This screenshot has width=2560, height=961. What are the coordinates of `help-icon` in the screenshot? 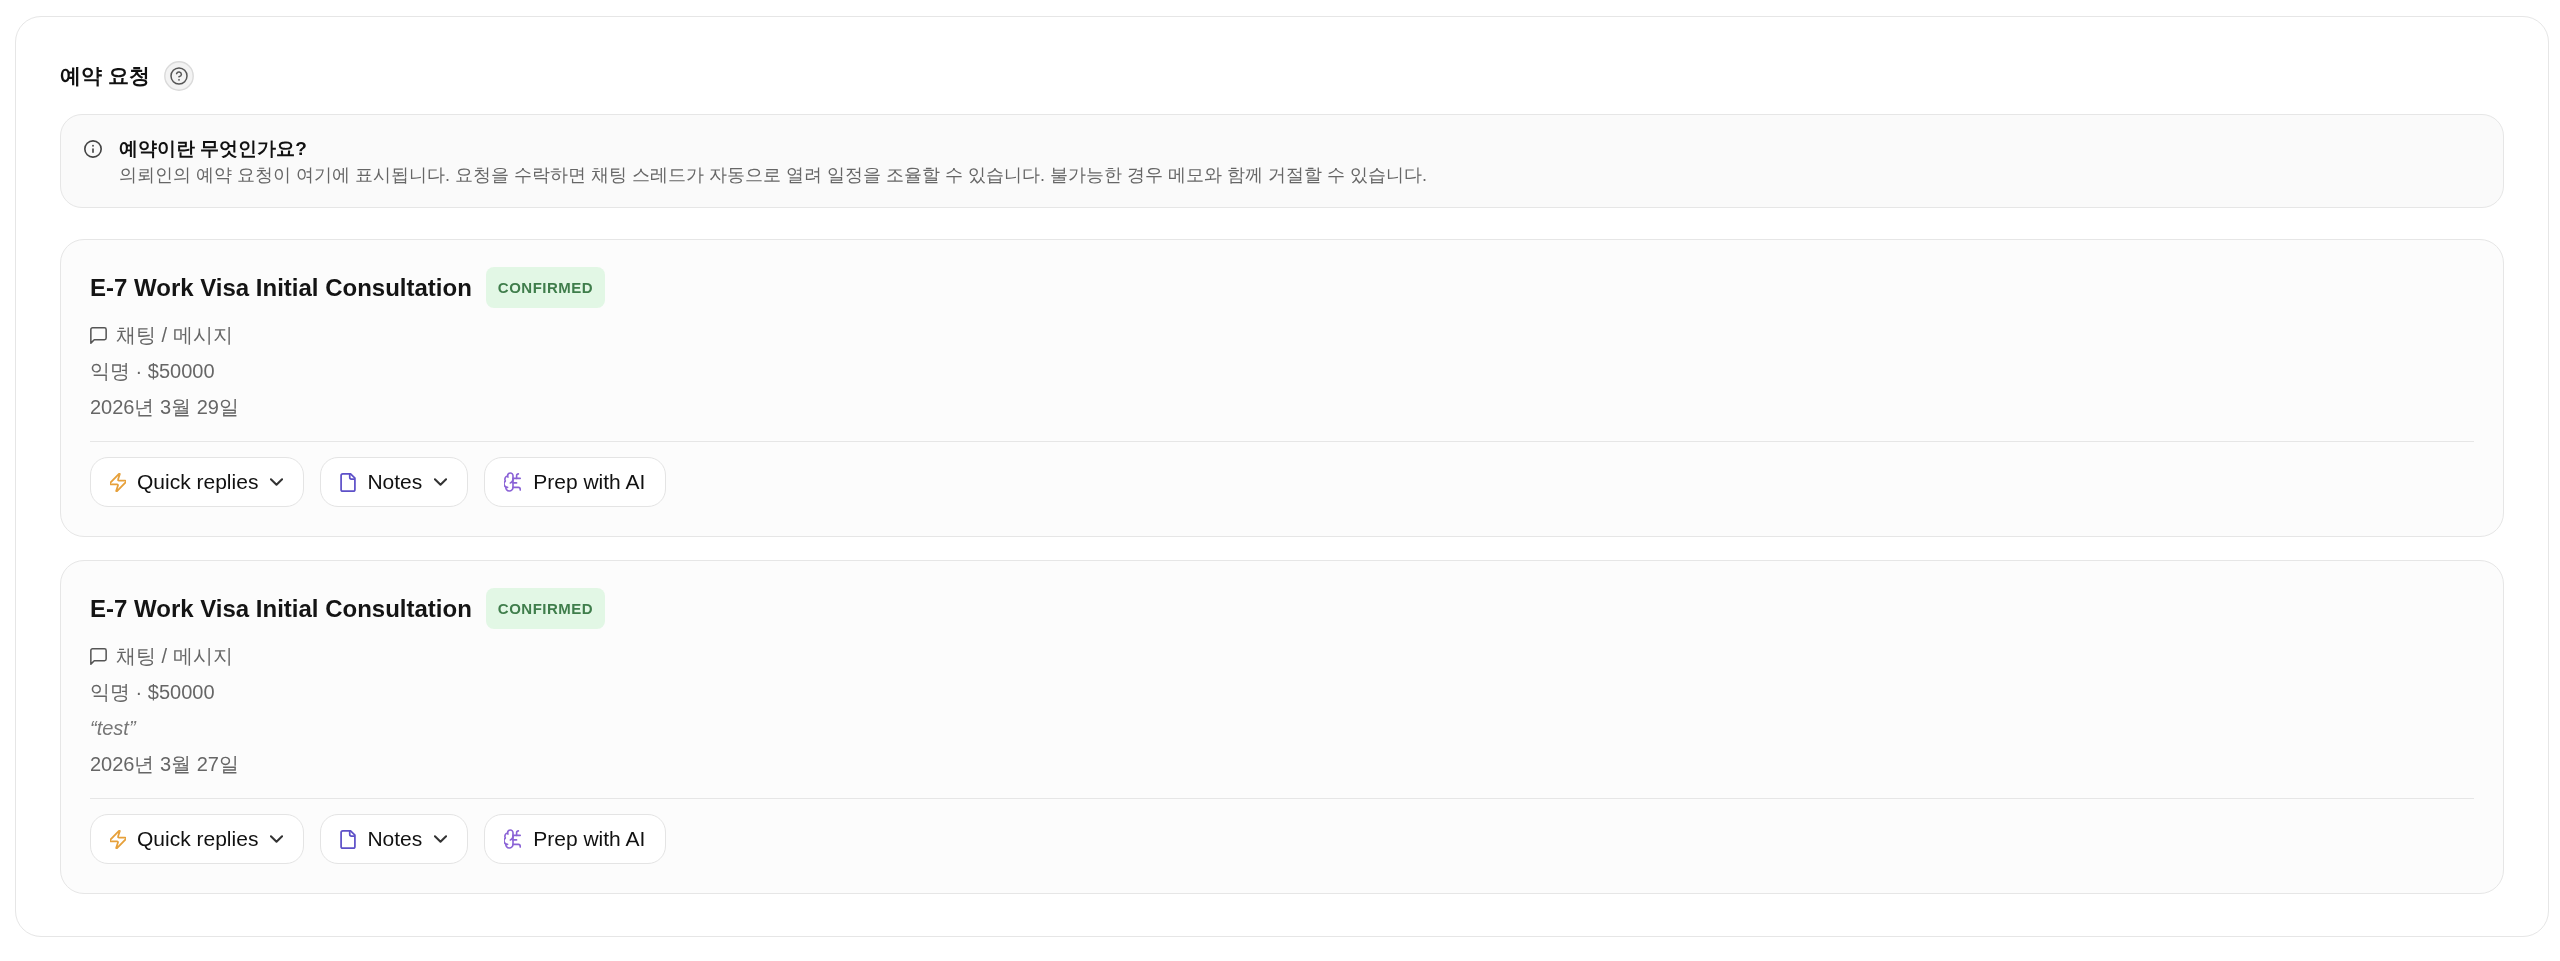 It's located at (178, 76).